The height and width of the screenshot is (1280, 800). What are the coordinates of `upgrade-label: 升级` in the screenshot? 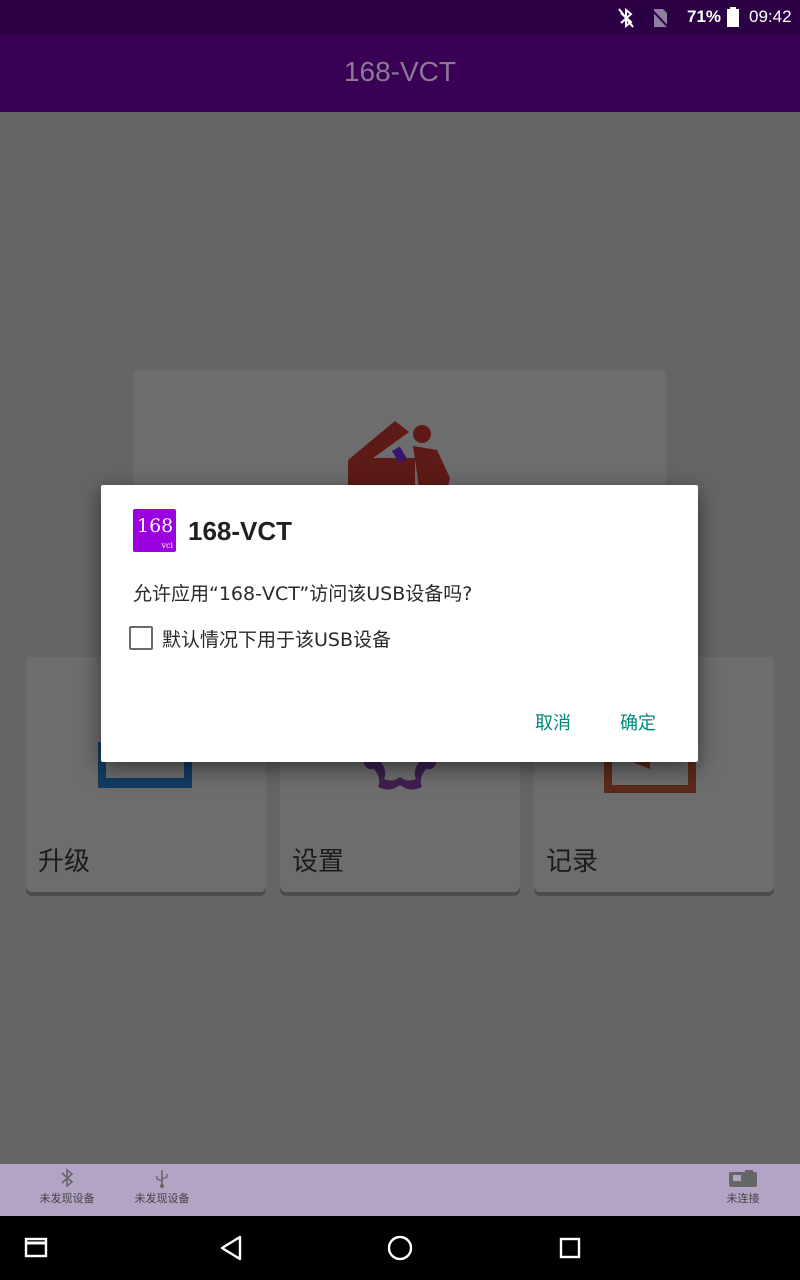 It's located at (64, 862).